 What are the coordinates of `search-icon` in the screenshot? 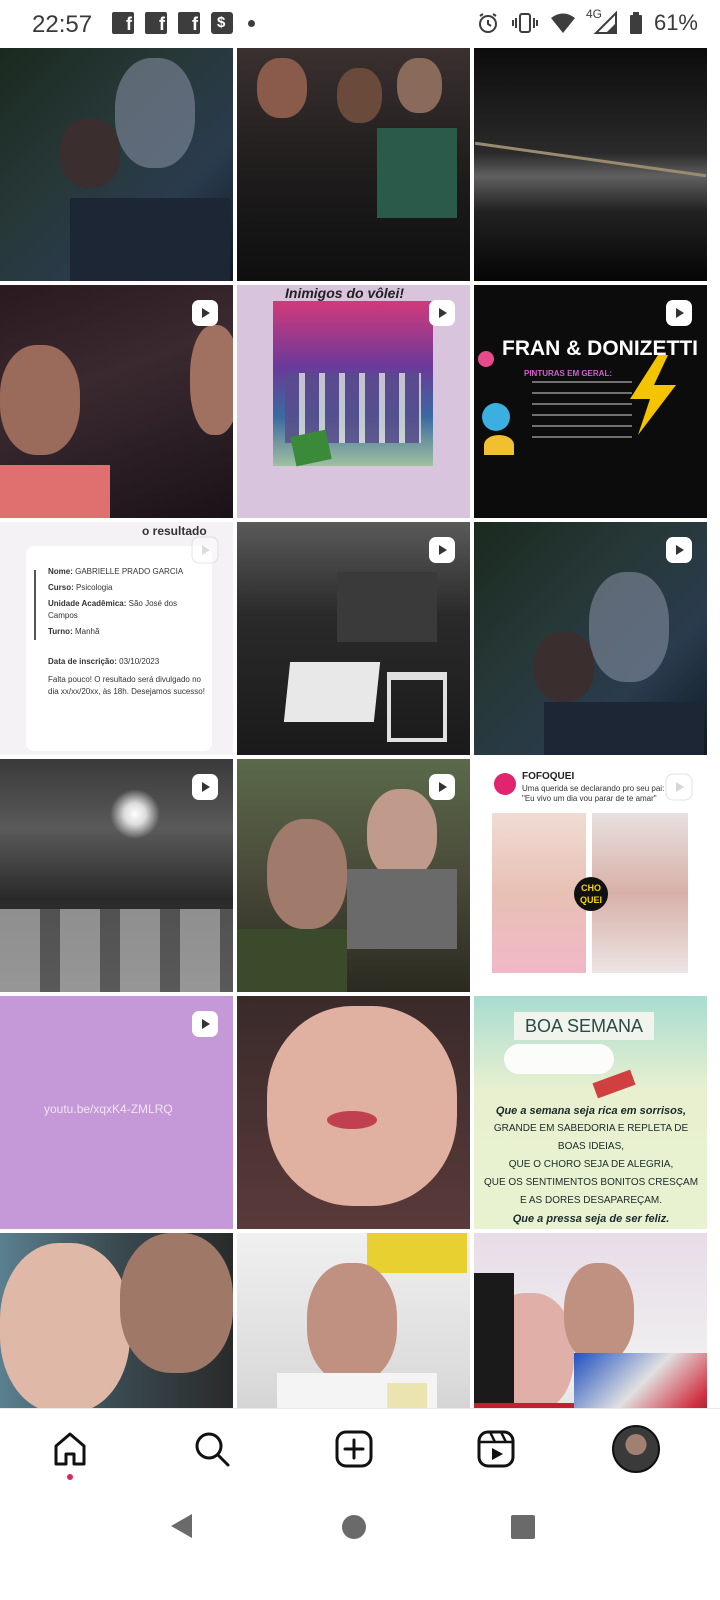 It's located at (212, 1449).